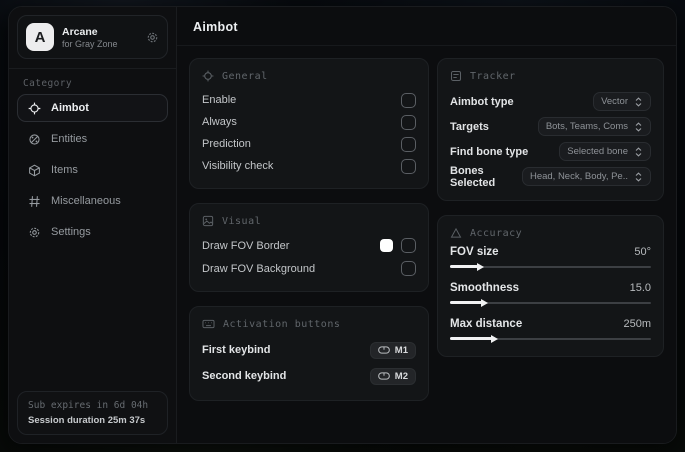 The height and width of the screenshot is (452, 685). Describe the element at coordinates (640, 288) in the screenshot. I see `smoothness-value: 15.0` at that location.